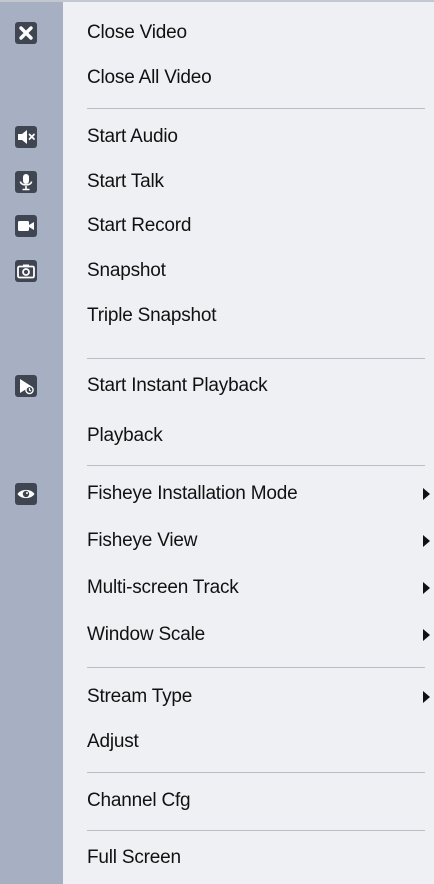 This screenshot has height=884, width=434. What do you see at coordinates (217, 742) in the screenshot?
I see `menu-item-adjust: Adjust` at bounding box center [217, 742].